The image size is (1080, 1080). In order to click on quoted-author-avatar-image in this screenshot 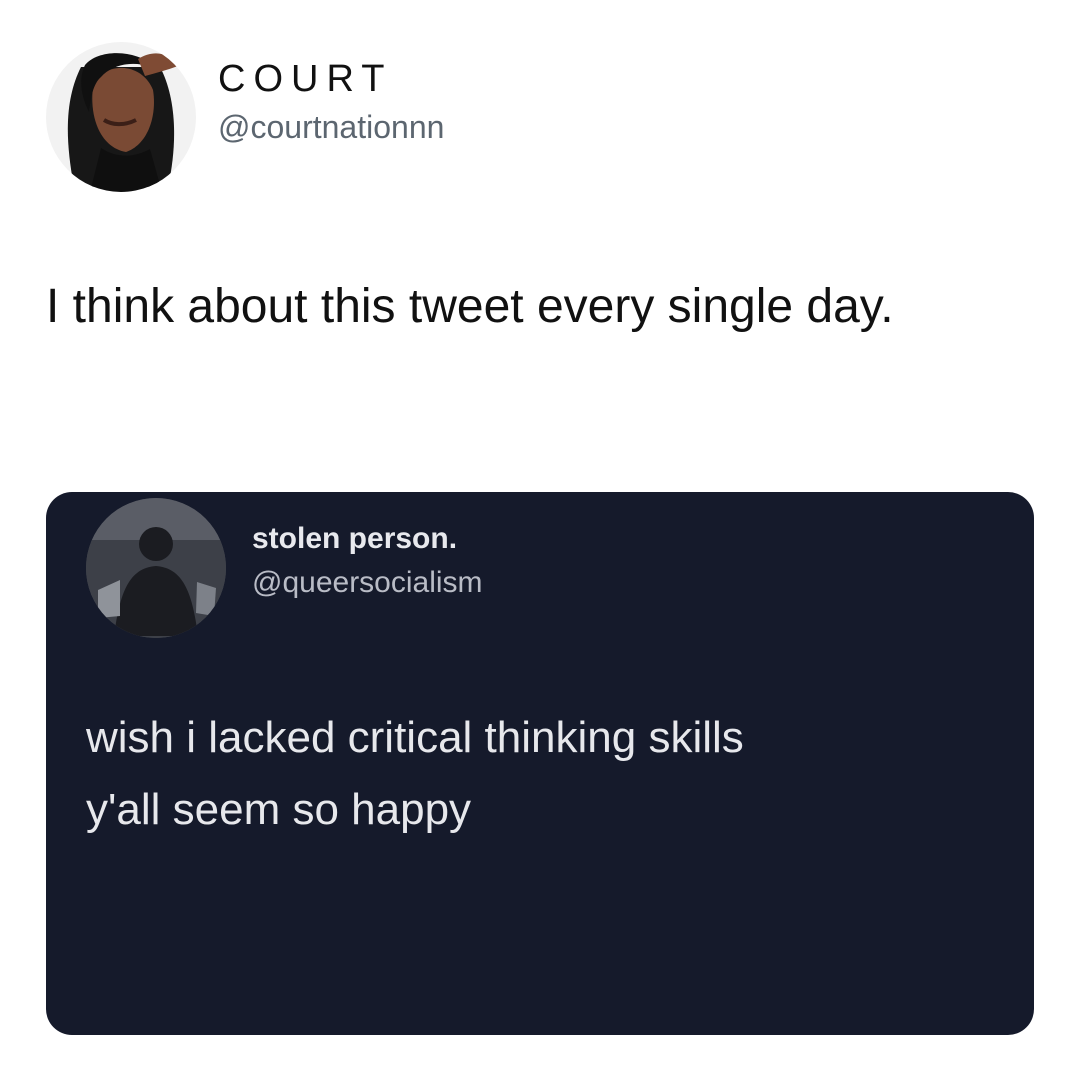, I will do `click(156, 568)`.